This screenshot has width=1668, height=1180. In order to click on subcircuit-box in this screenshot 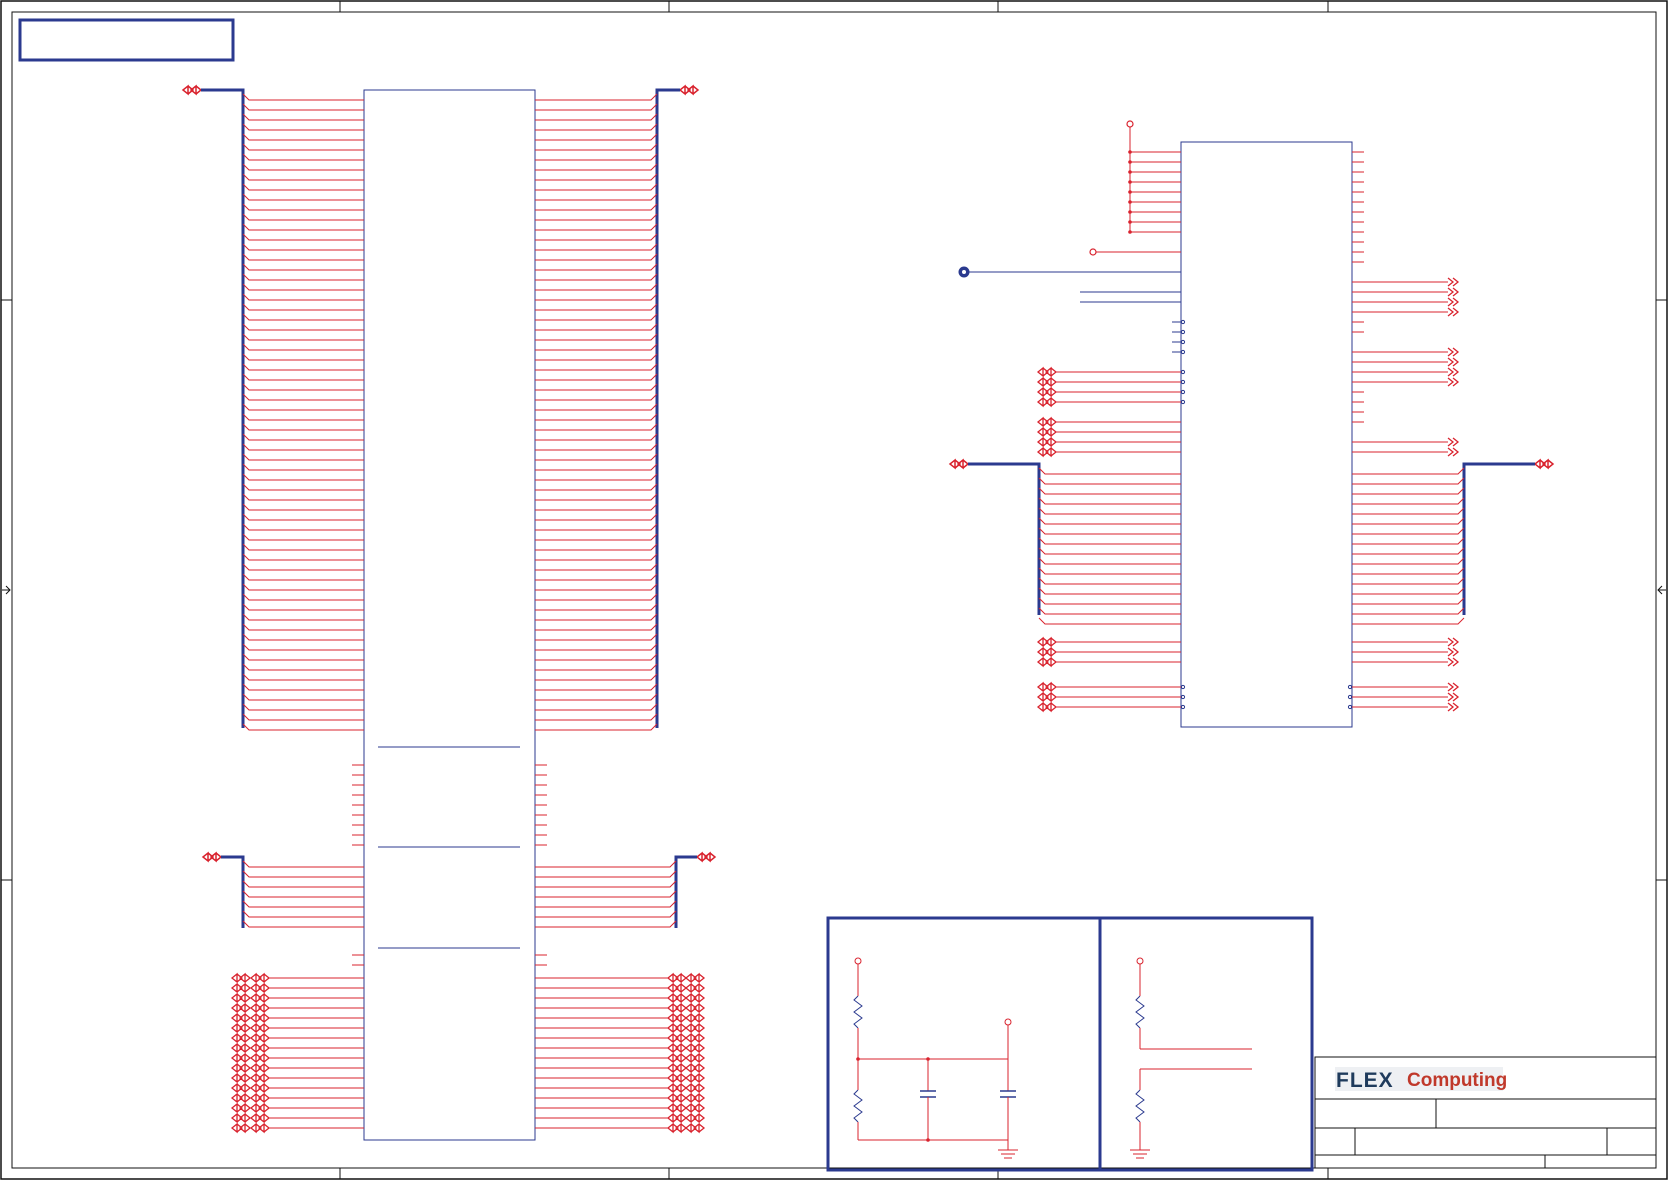, I will do `click(1070, 1044)`.